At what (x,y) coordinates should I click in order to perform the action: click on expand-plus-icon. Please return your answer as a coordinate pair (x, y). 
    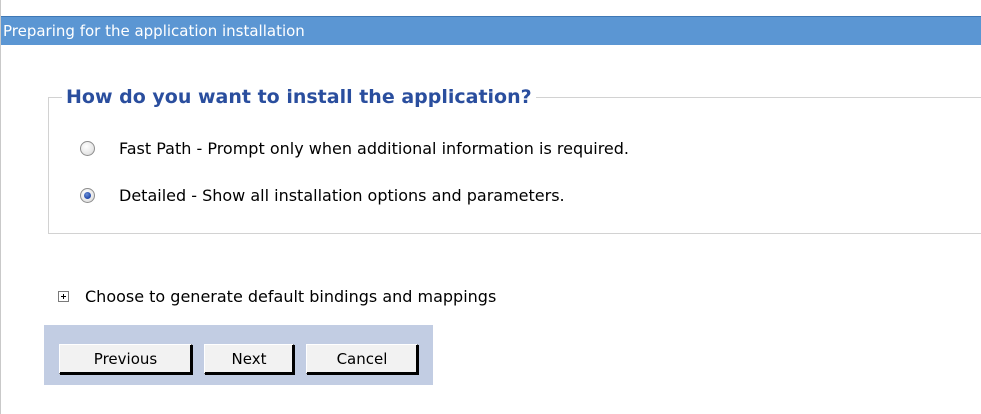
    Looking at the image, I should click on (63, 296).